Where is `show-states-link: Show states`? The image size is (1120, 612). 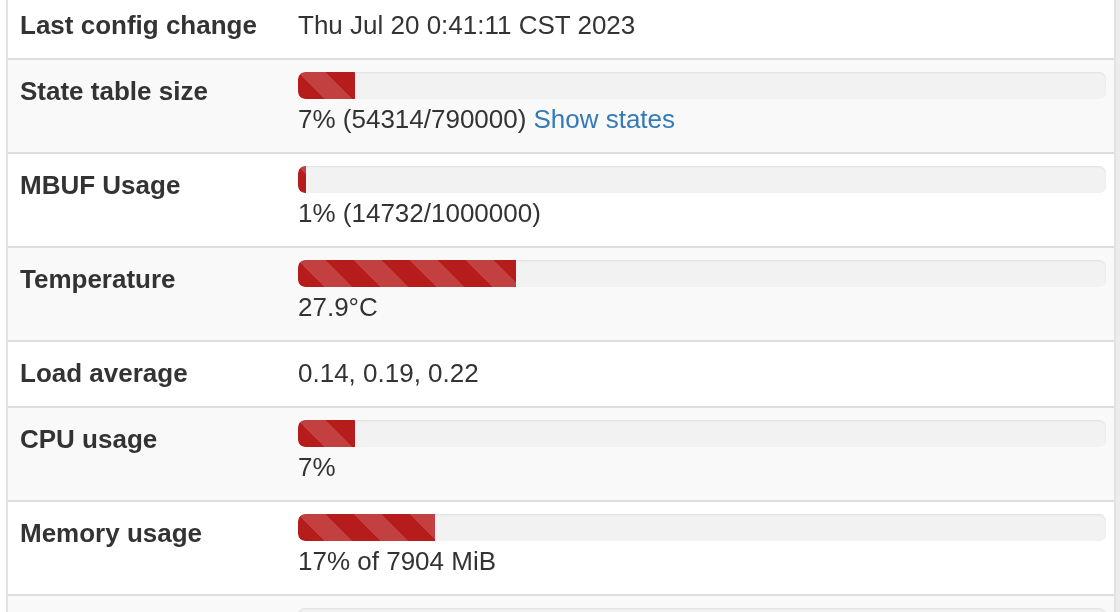
show-states-link: Show states is located at coordinates (604, 119).